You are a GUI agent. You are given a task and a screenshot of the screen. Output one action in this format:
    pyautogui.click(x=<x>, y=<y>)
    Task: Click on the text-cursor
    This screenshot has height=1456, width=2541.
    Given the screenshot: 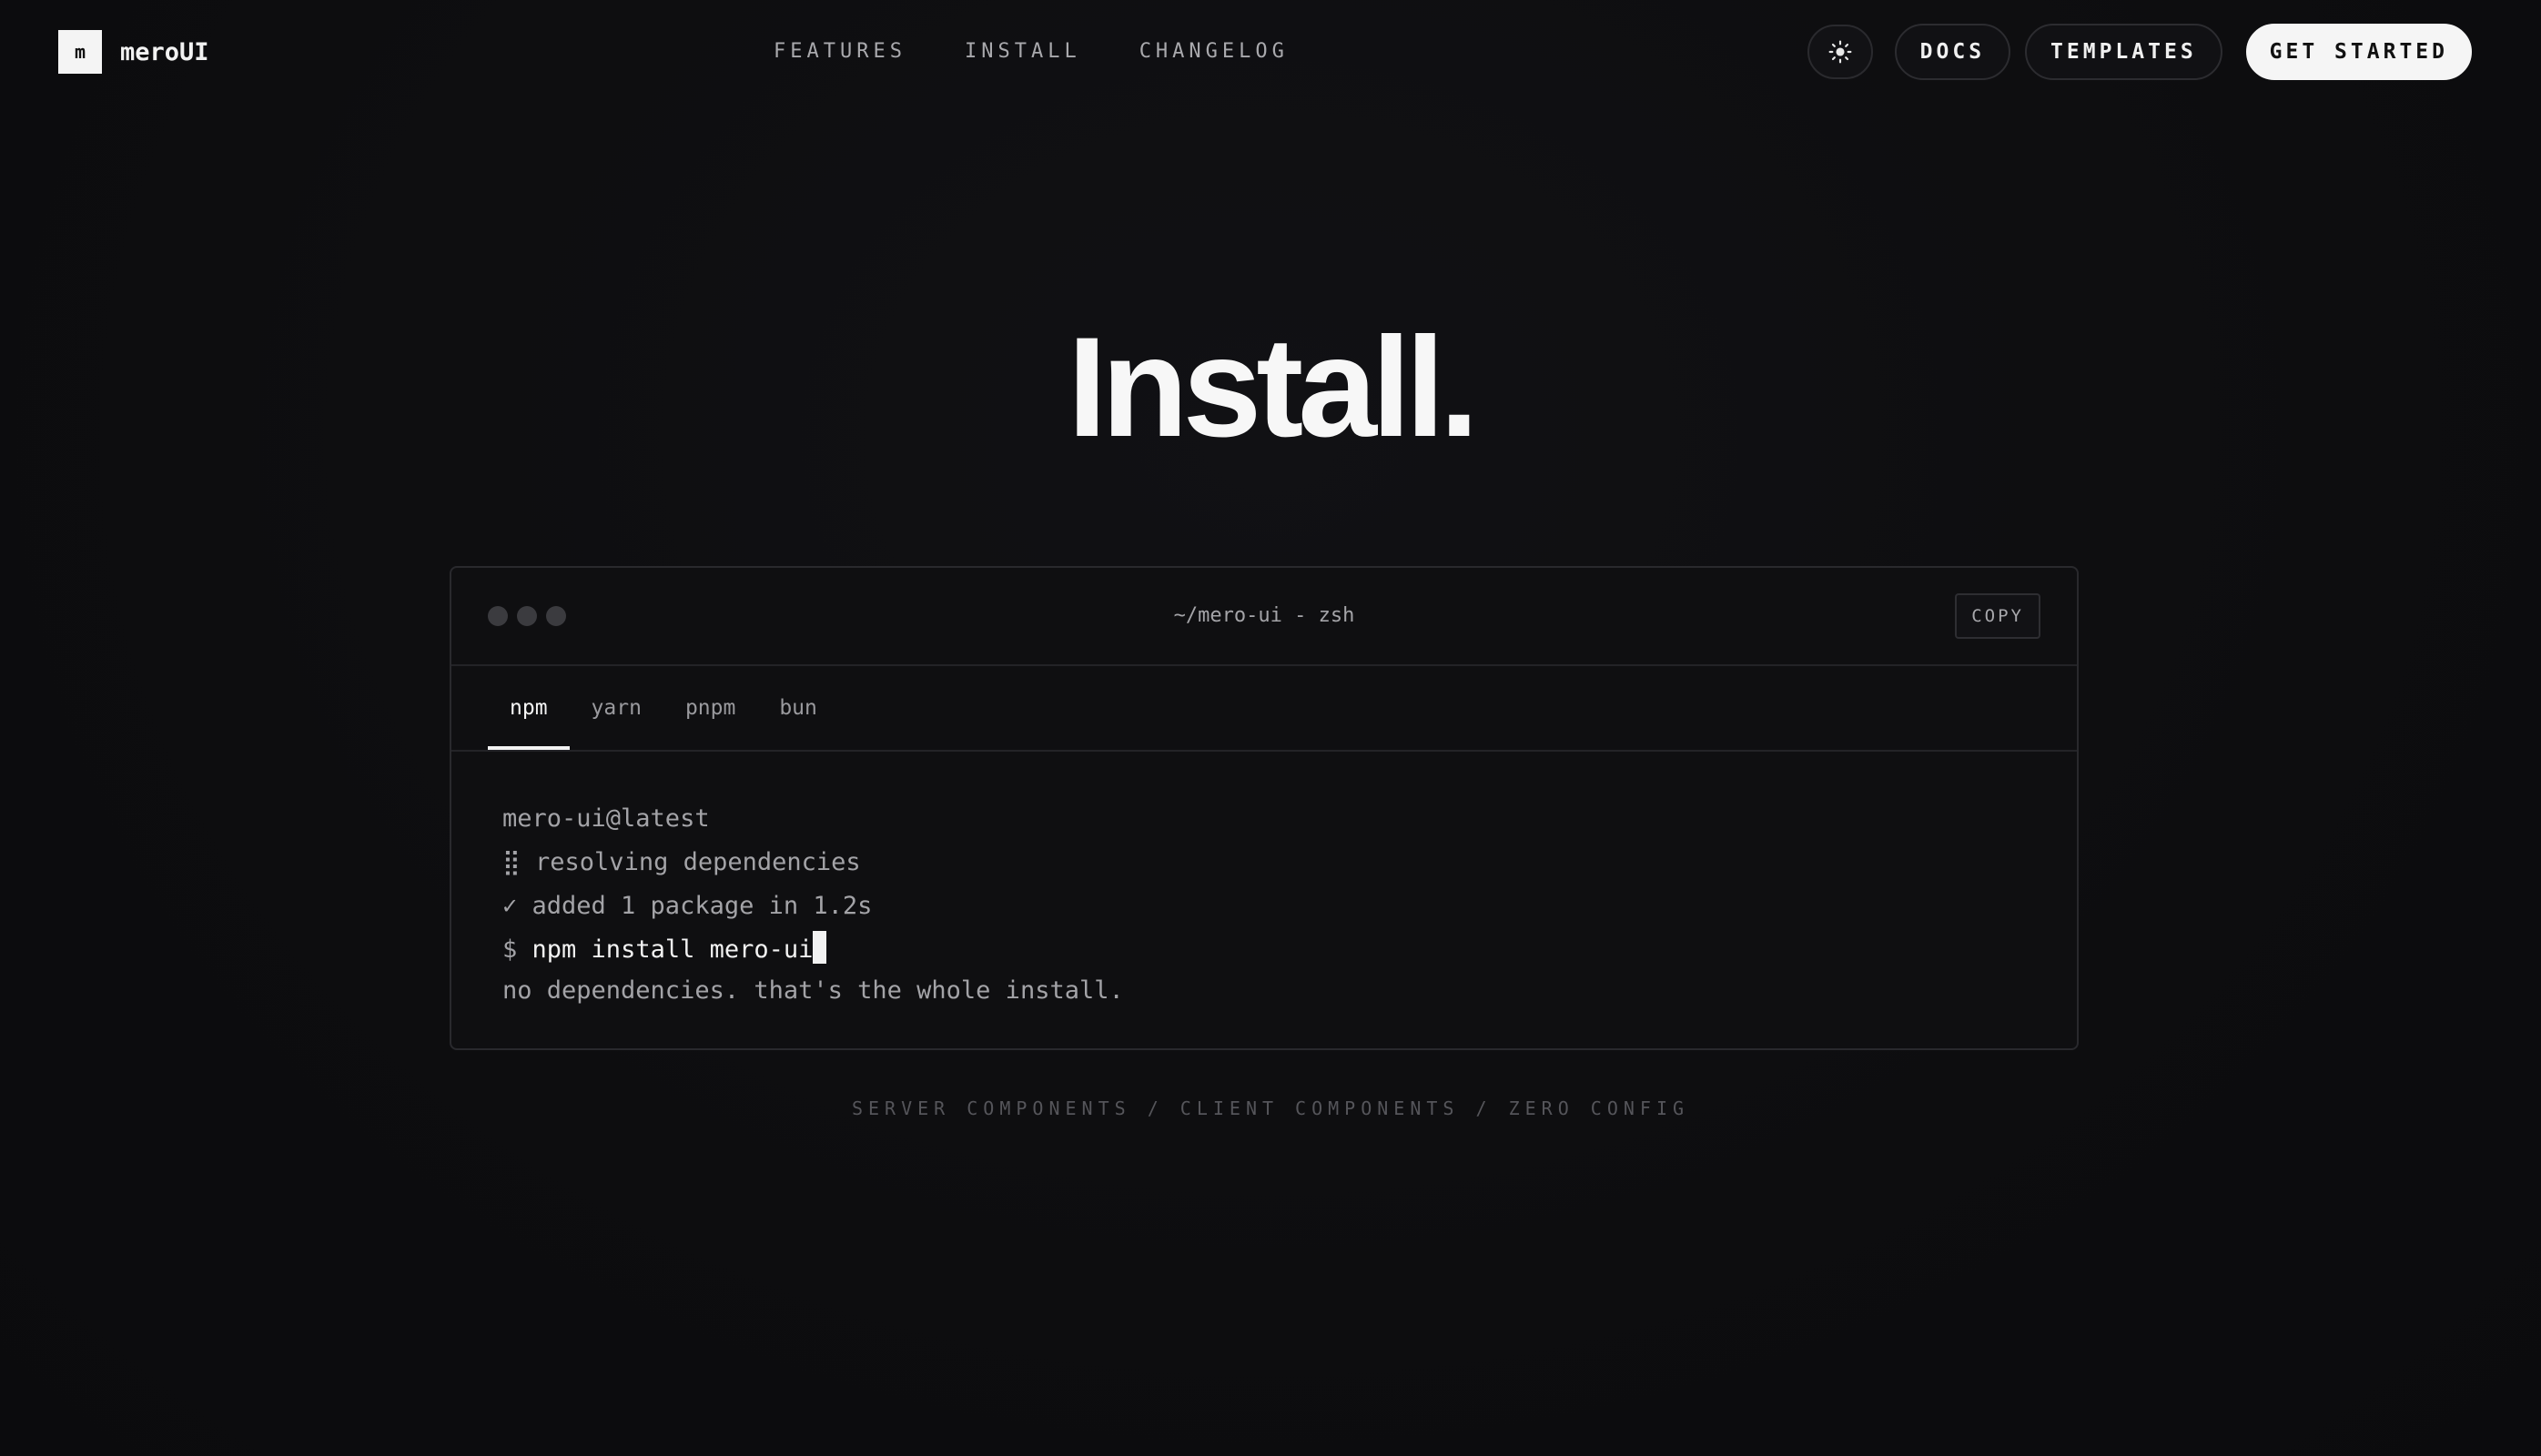 What is the action you would take?
    pyautogui.click(x=820, y=948)
    